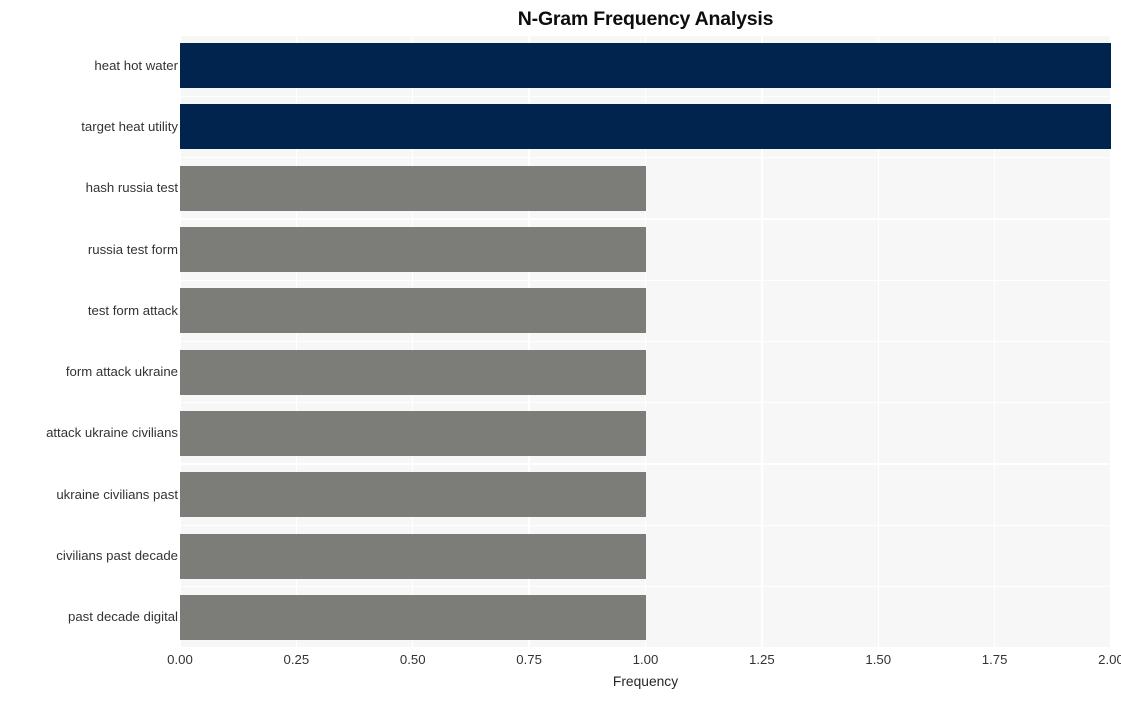  What do you see at coordinates (296, 659) in the screenshot?
I see `x-tick-label: 0.25` at bounding box center [296, 659].